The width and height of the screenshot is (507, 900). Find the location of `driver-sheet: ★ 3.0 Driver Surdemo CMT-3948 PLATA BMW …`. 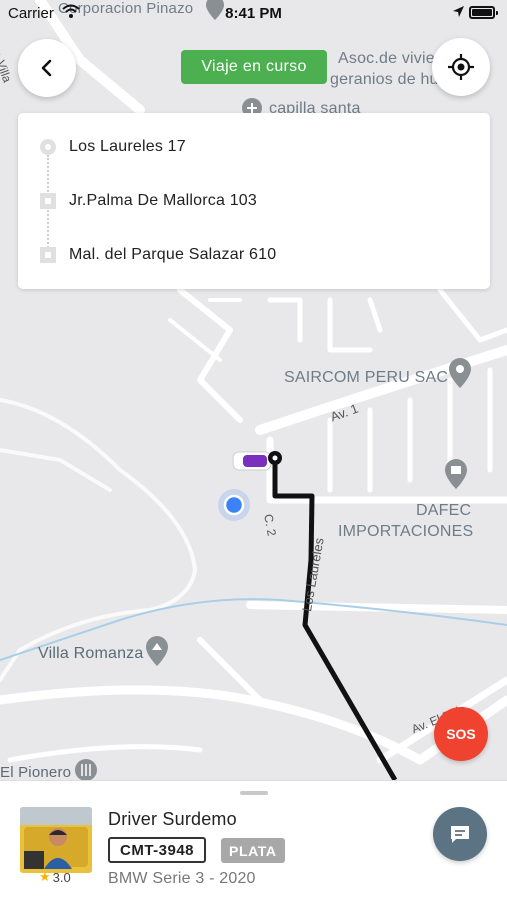

driver-sheet: ★ 3.0 Driver Surdemo CMT-3948 PLATA BMW … is located at coordinates (253, 840).